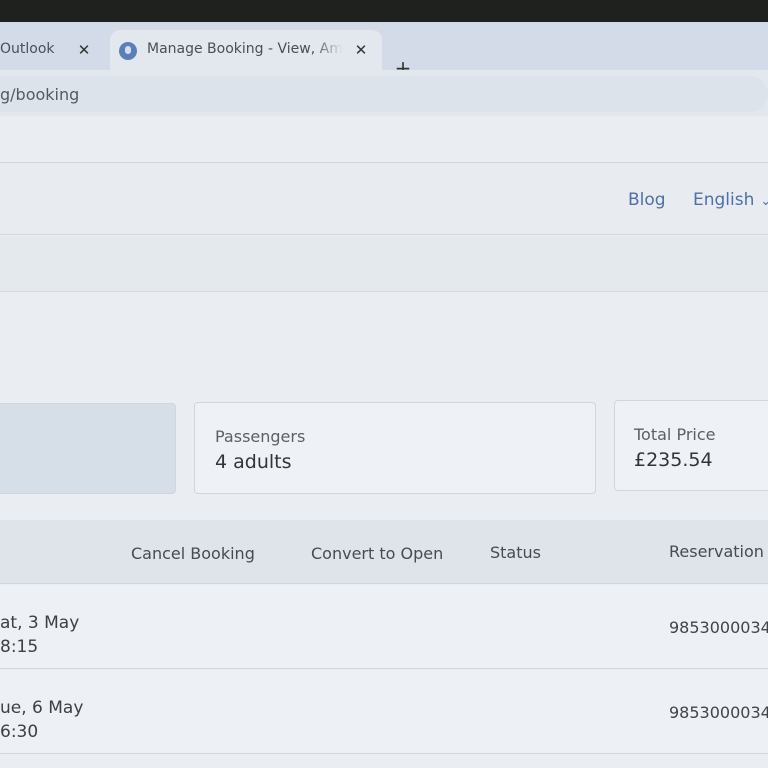 This screenshot has height=768, width=768. Describe the element at coordinates (193, 553) in the screenshot. I see `column-cancel-booking: Cancel Booking` at that location.